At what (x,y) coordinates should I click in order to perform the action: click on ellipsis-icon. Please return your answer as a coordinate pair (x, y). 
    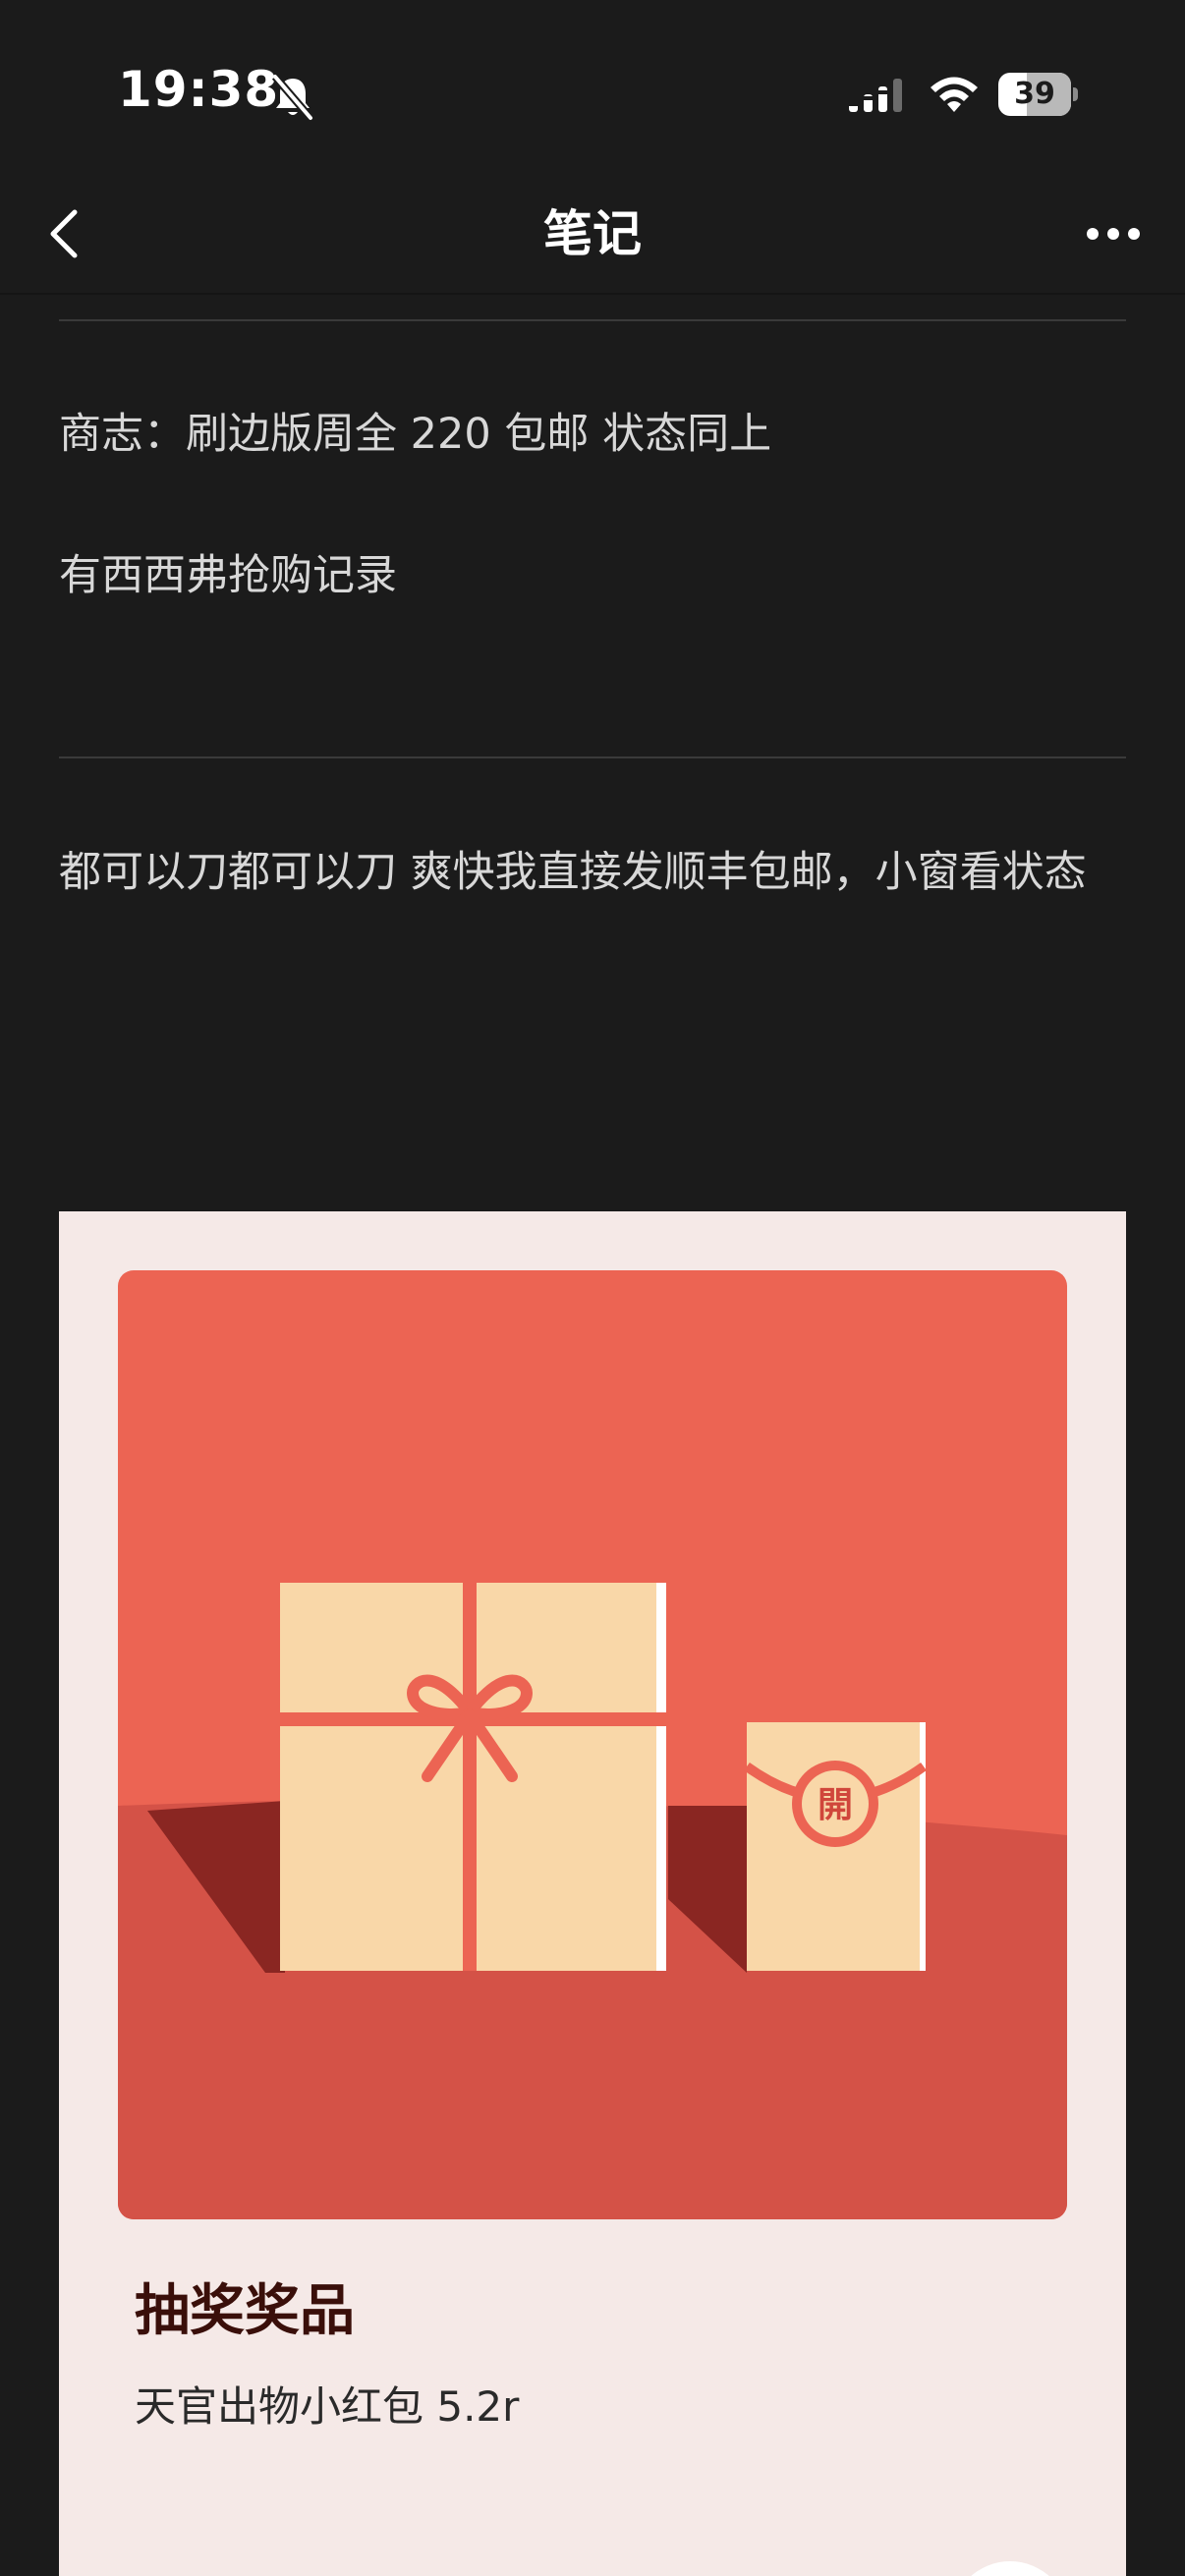
    Looking at the image, I should click on (1114, 234).